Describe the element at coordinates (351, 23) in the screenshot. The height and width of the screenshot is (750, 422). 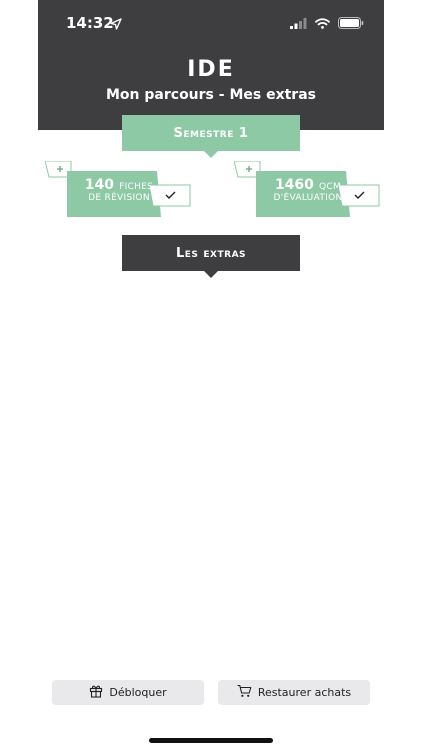
I see `battery-icon` at that location.